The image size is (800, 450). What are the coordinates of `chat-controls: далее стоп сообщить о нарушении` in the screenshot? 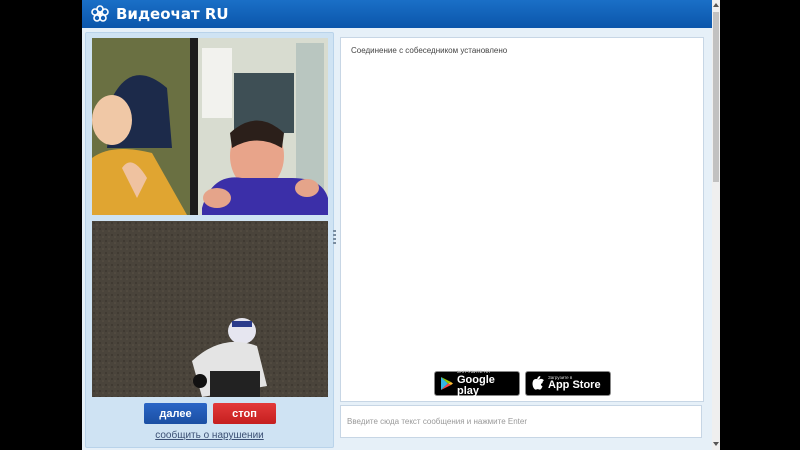 It's located at (209, 424).